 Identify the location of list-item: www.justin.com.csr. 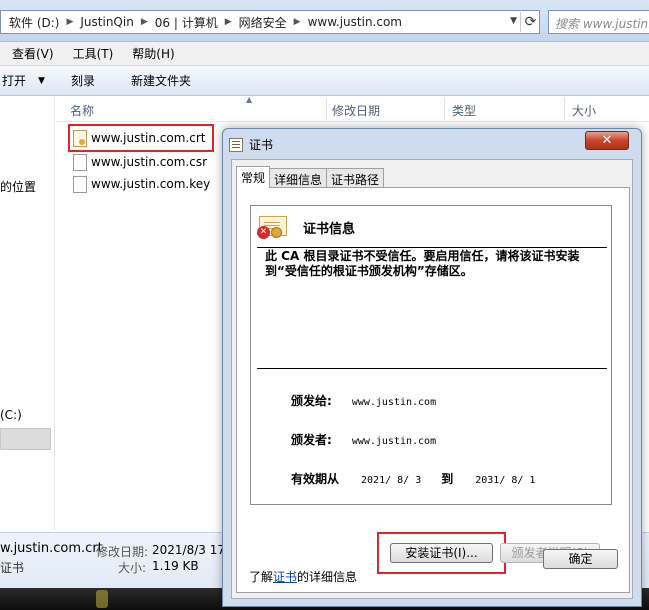
(137, 162).